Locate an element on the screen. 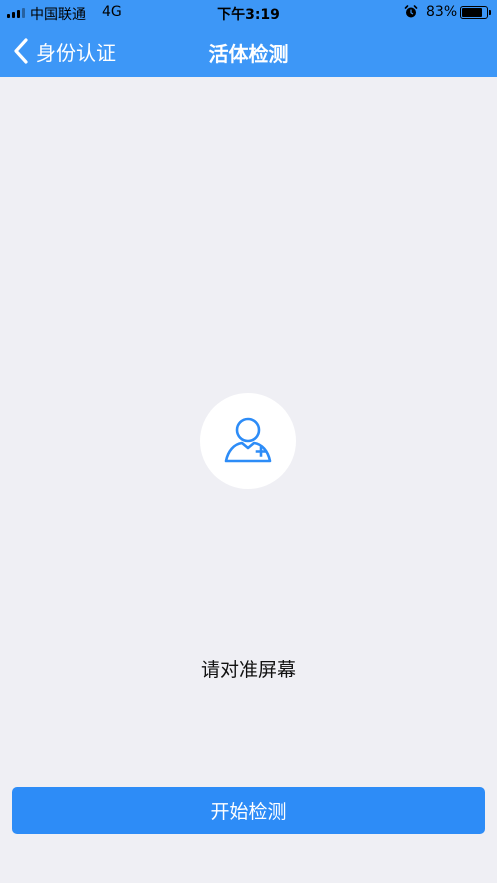 Image resolution: width=497 pixels, height=883 pixels. battery-level is located at coordinates (472, 12).